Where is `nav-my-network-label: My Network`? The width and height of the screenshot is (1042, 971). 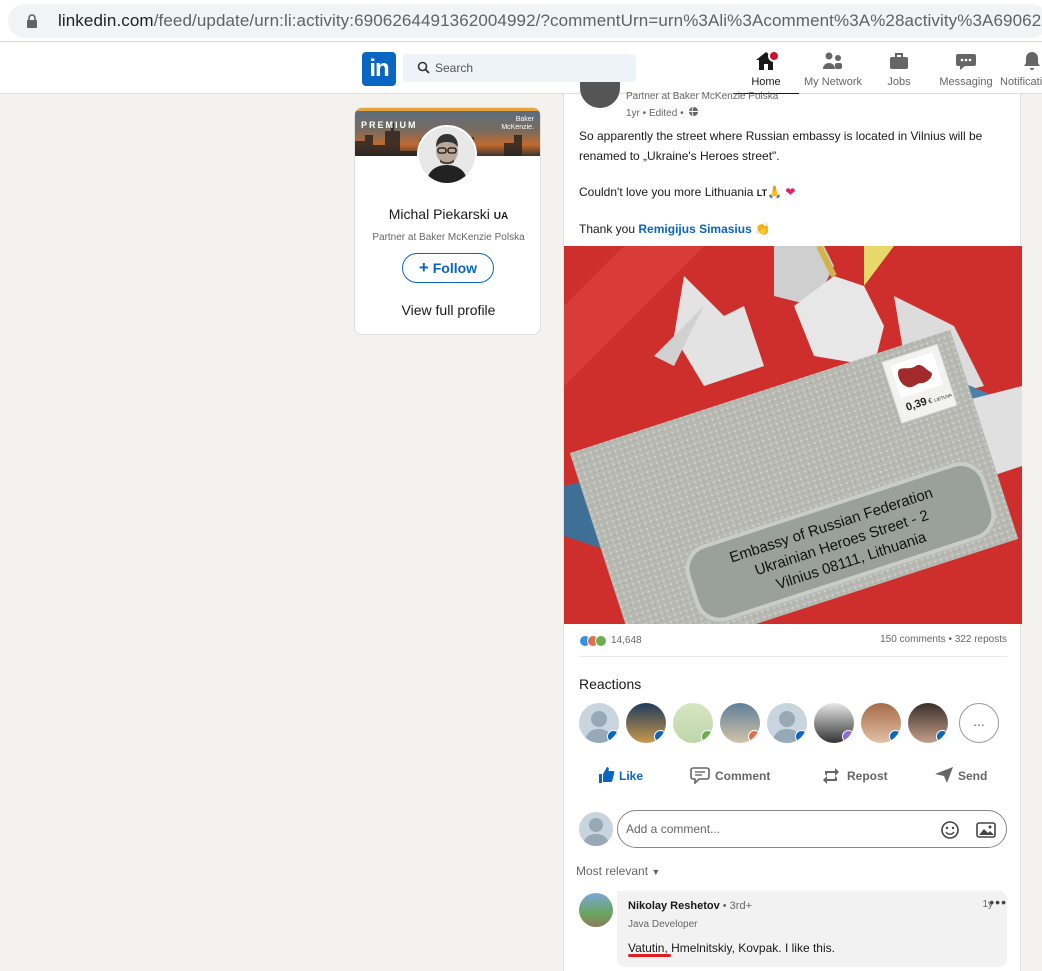
nav-my-network-label: My Network is located at coordinates (833, 82).